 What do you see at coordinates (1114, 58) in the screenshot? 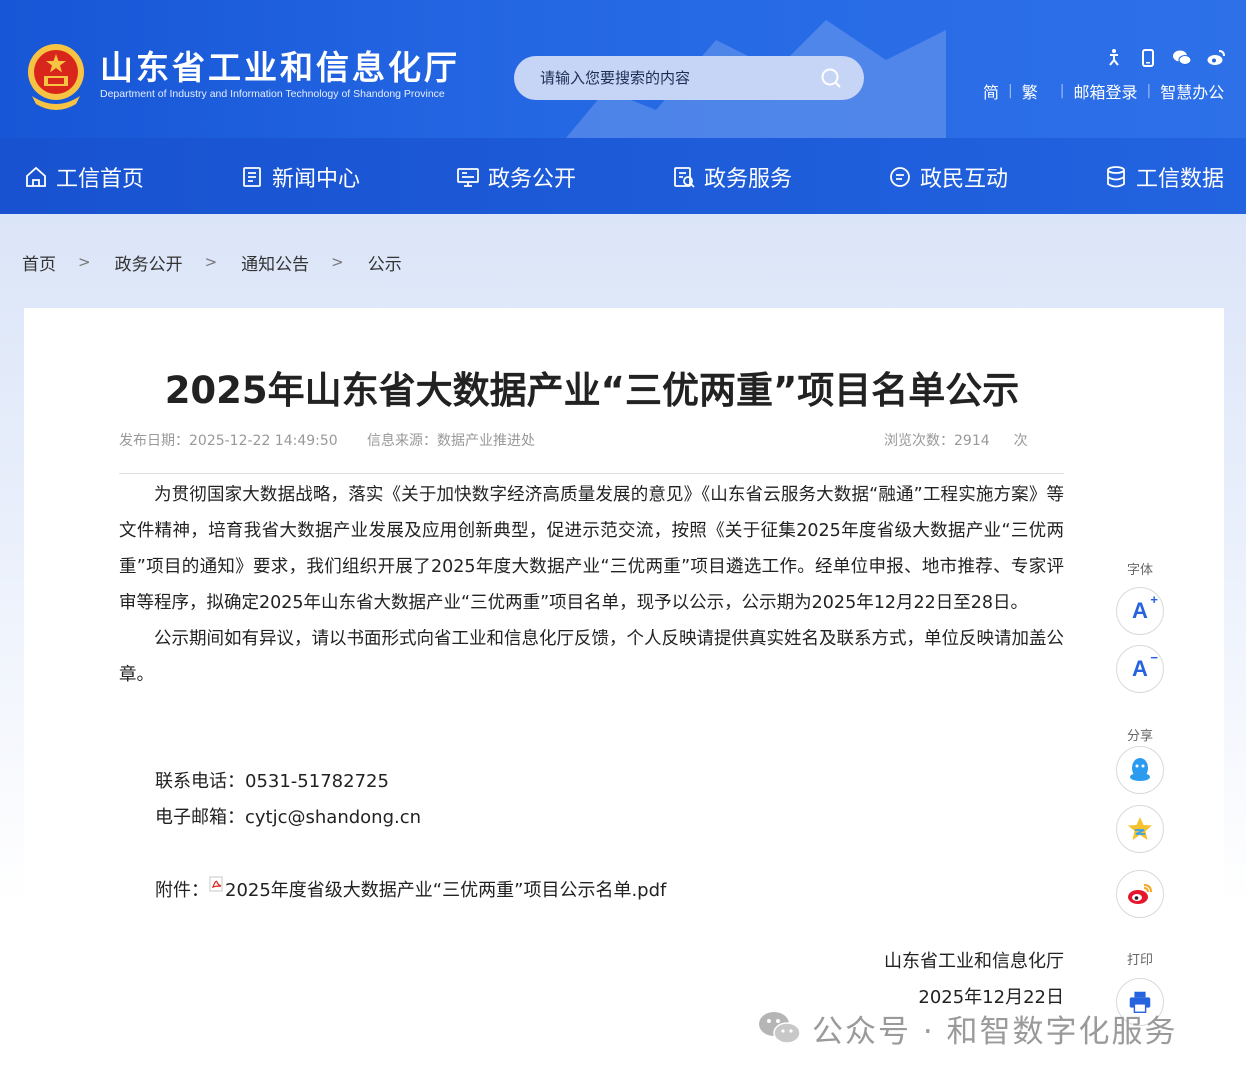
I see `accessibility-icon` at bounding box center [1114, 58].